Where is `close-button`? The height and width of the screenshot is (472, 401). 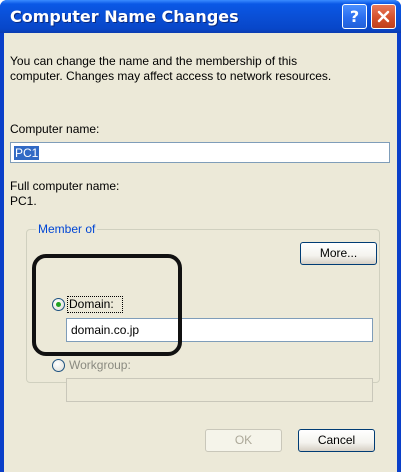 close-button is located at coordinates (383, 16).